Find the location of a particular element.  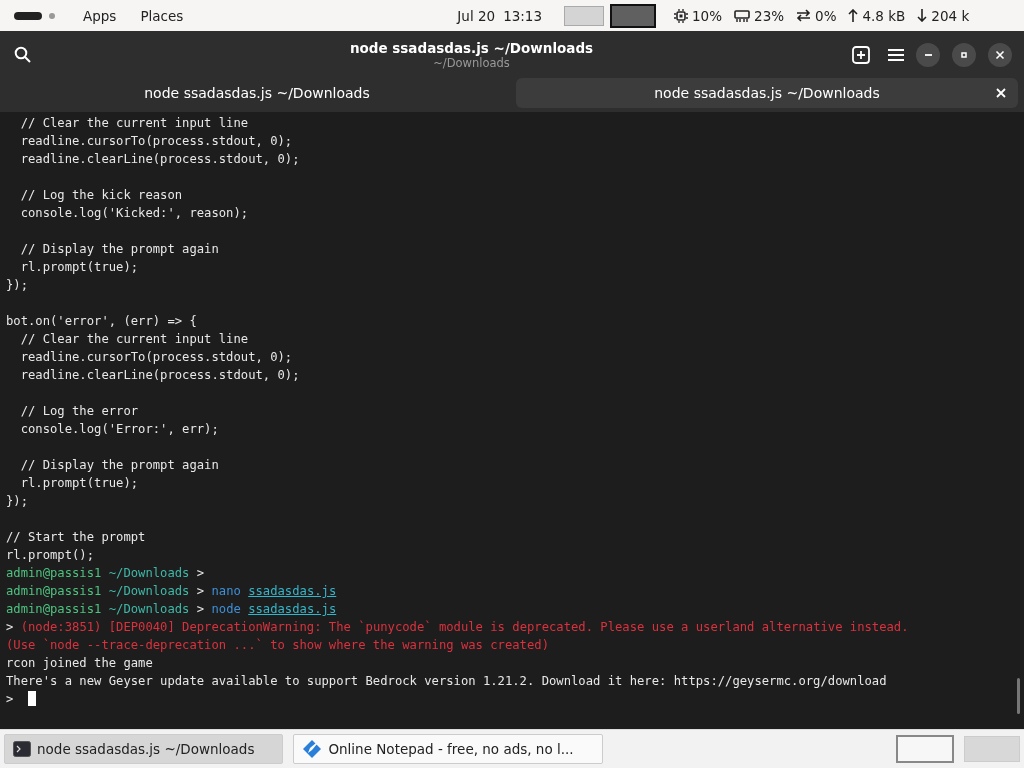

taskbar-button: node ssadasdas.js ~/Downloads is located at coordinates (144, 749).